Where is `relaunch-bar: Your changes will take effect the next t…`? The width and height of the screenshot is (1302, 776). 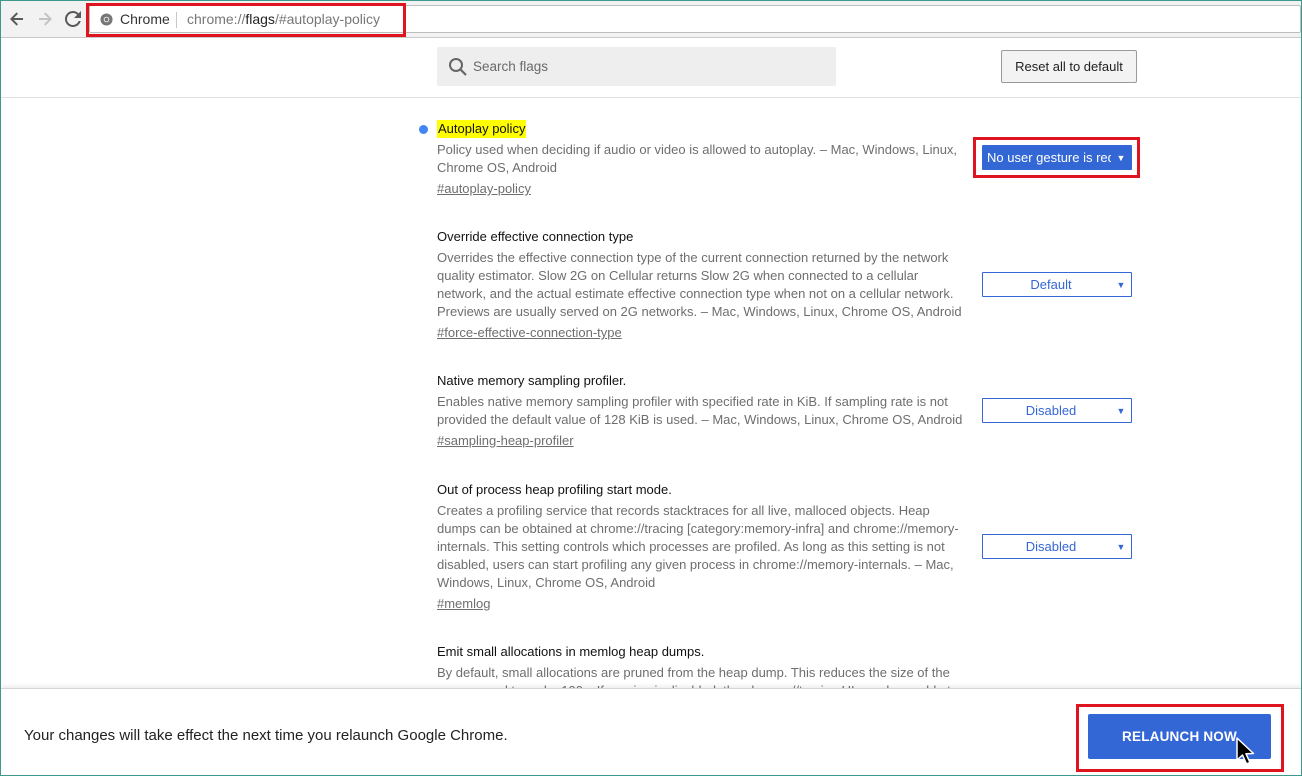
relaunch-bar: Your changes will take effect the next t… is located at coordinates (651, 731).